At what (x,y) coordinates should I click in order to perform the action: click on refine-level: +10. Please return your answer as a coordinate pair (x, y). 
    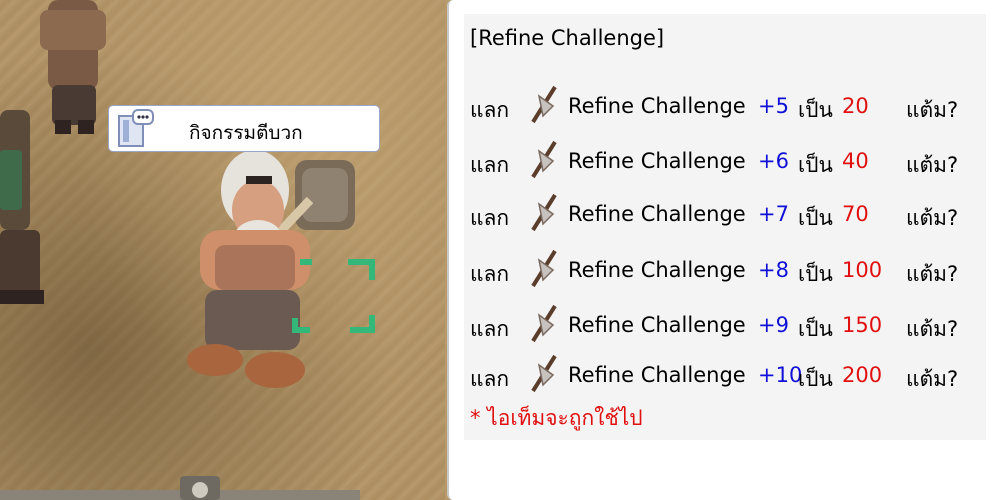
    Looking at the image, I should click on (780, 375).